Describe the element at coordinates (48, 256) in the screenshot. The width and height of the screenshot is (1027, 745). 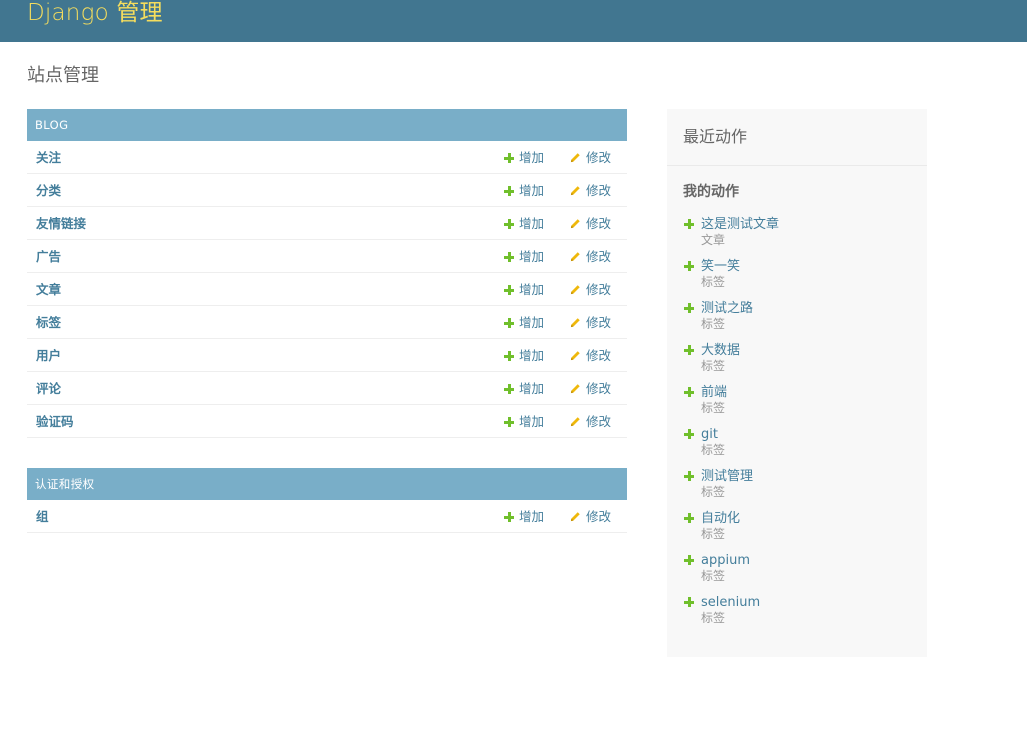
I see `model-link: 广告` at that location.